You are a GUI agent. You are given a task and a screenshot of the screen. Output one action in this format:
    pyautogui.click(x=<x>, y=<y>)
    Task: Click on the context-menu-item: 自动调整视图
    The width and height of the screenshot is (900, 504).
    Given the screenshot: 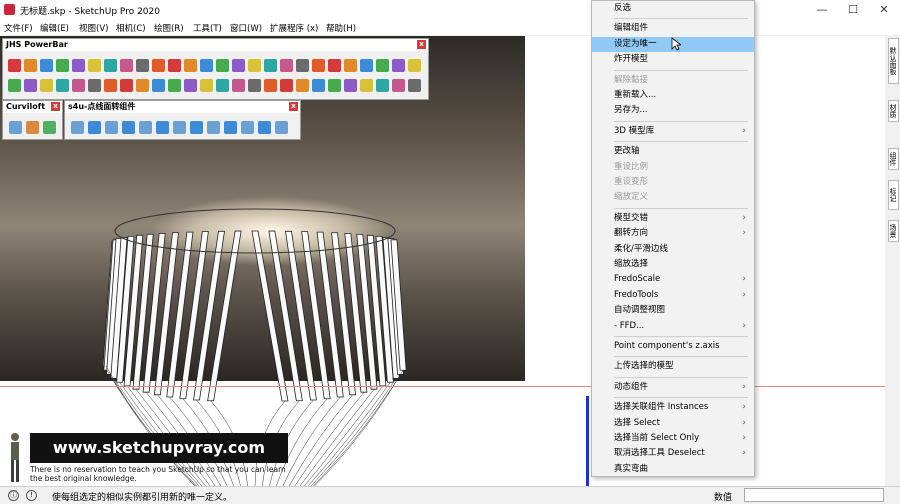 What is the action you would take?
    pyautogui.click(x=673, y=310)
    